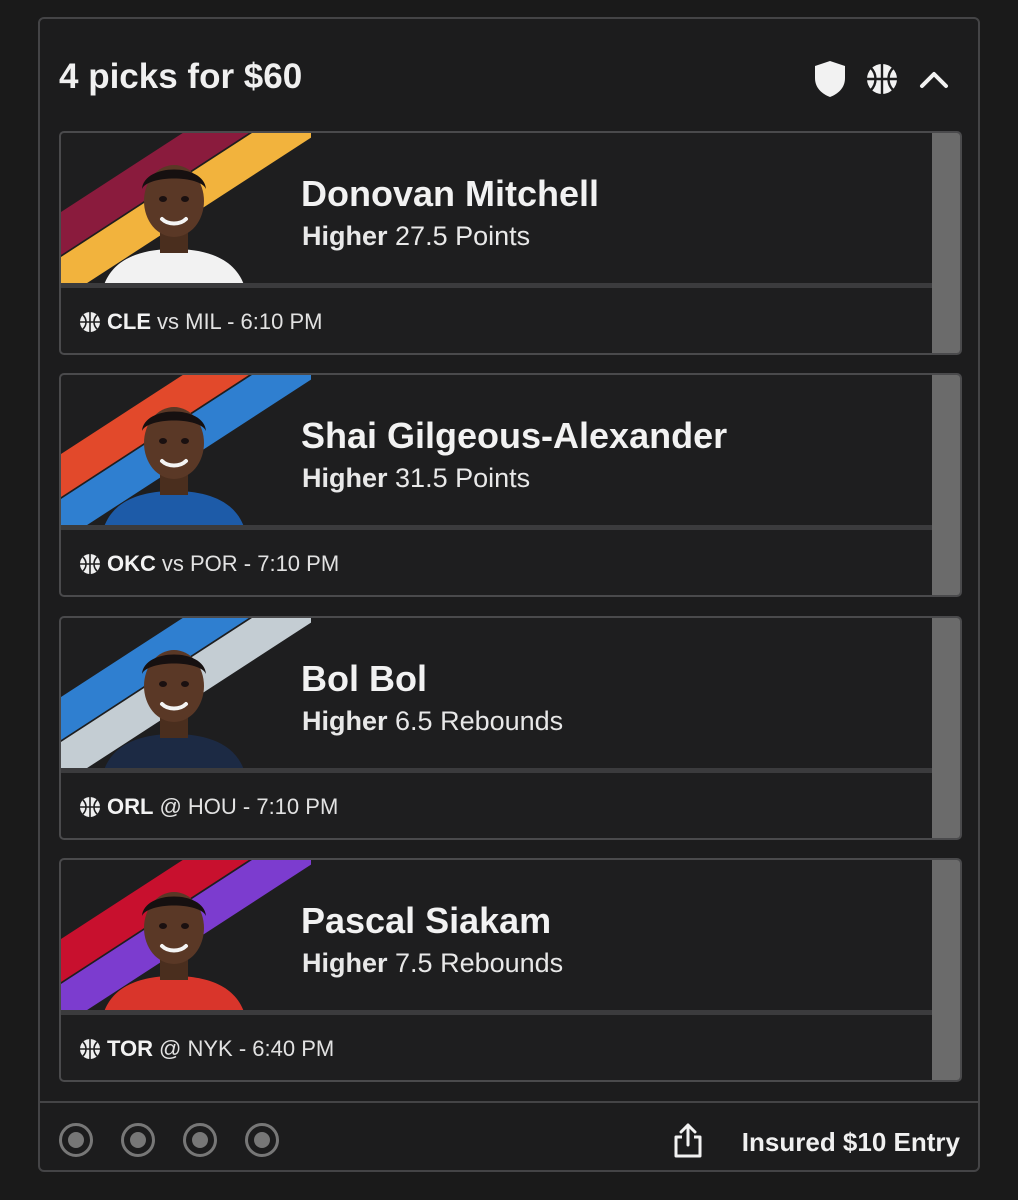 This screenshot has width=1018, height=1200. Describe the element at coordinates (426, 920) in the screenshot. I see `player-name: Pascal Siakam` at that location.